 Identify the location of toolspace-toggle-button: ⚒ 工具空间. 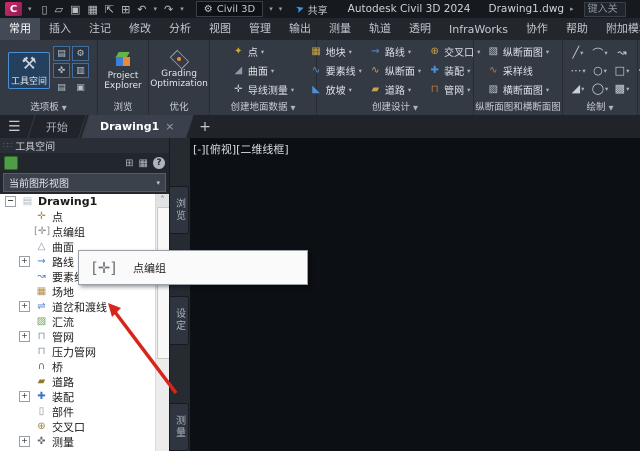
(28, 70).